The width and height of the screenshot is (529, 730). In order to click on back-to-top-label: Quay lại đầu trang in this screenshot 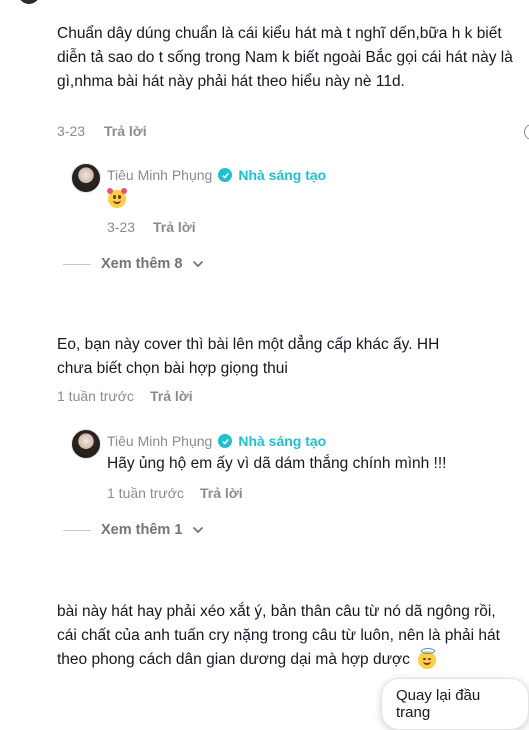, I will do `click(438, 704)`.